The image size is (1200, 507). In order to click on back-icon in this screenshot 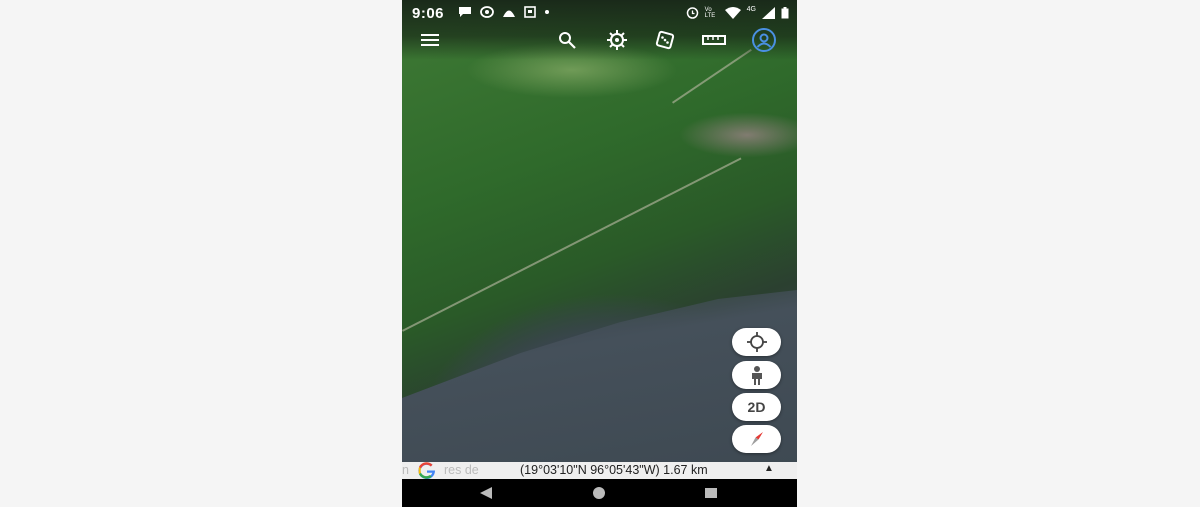, I will do `click(486, 493)`.